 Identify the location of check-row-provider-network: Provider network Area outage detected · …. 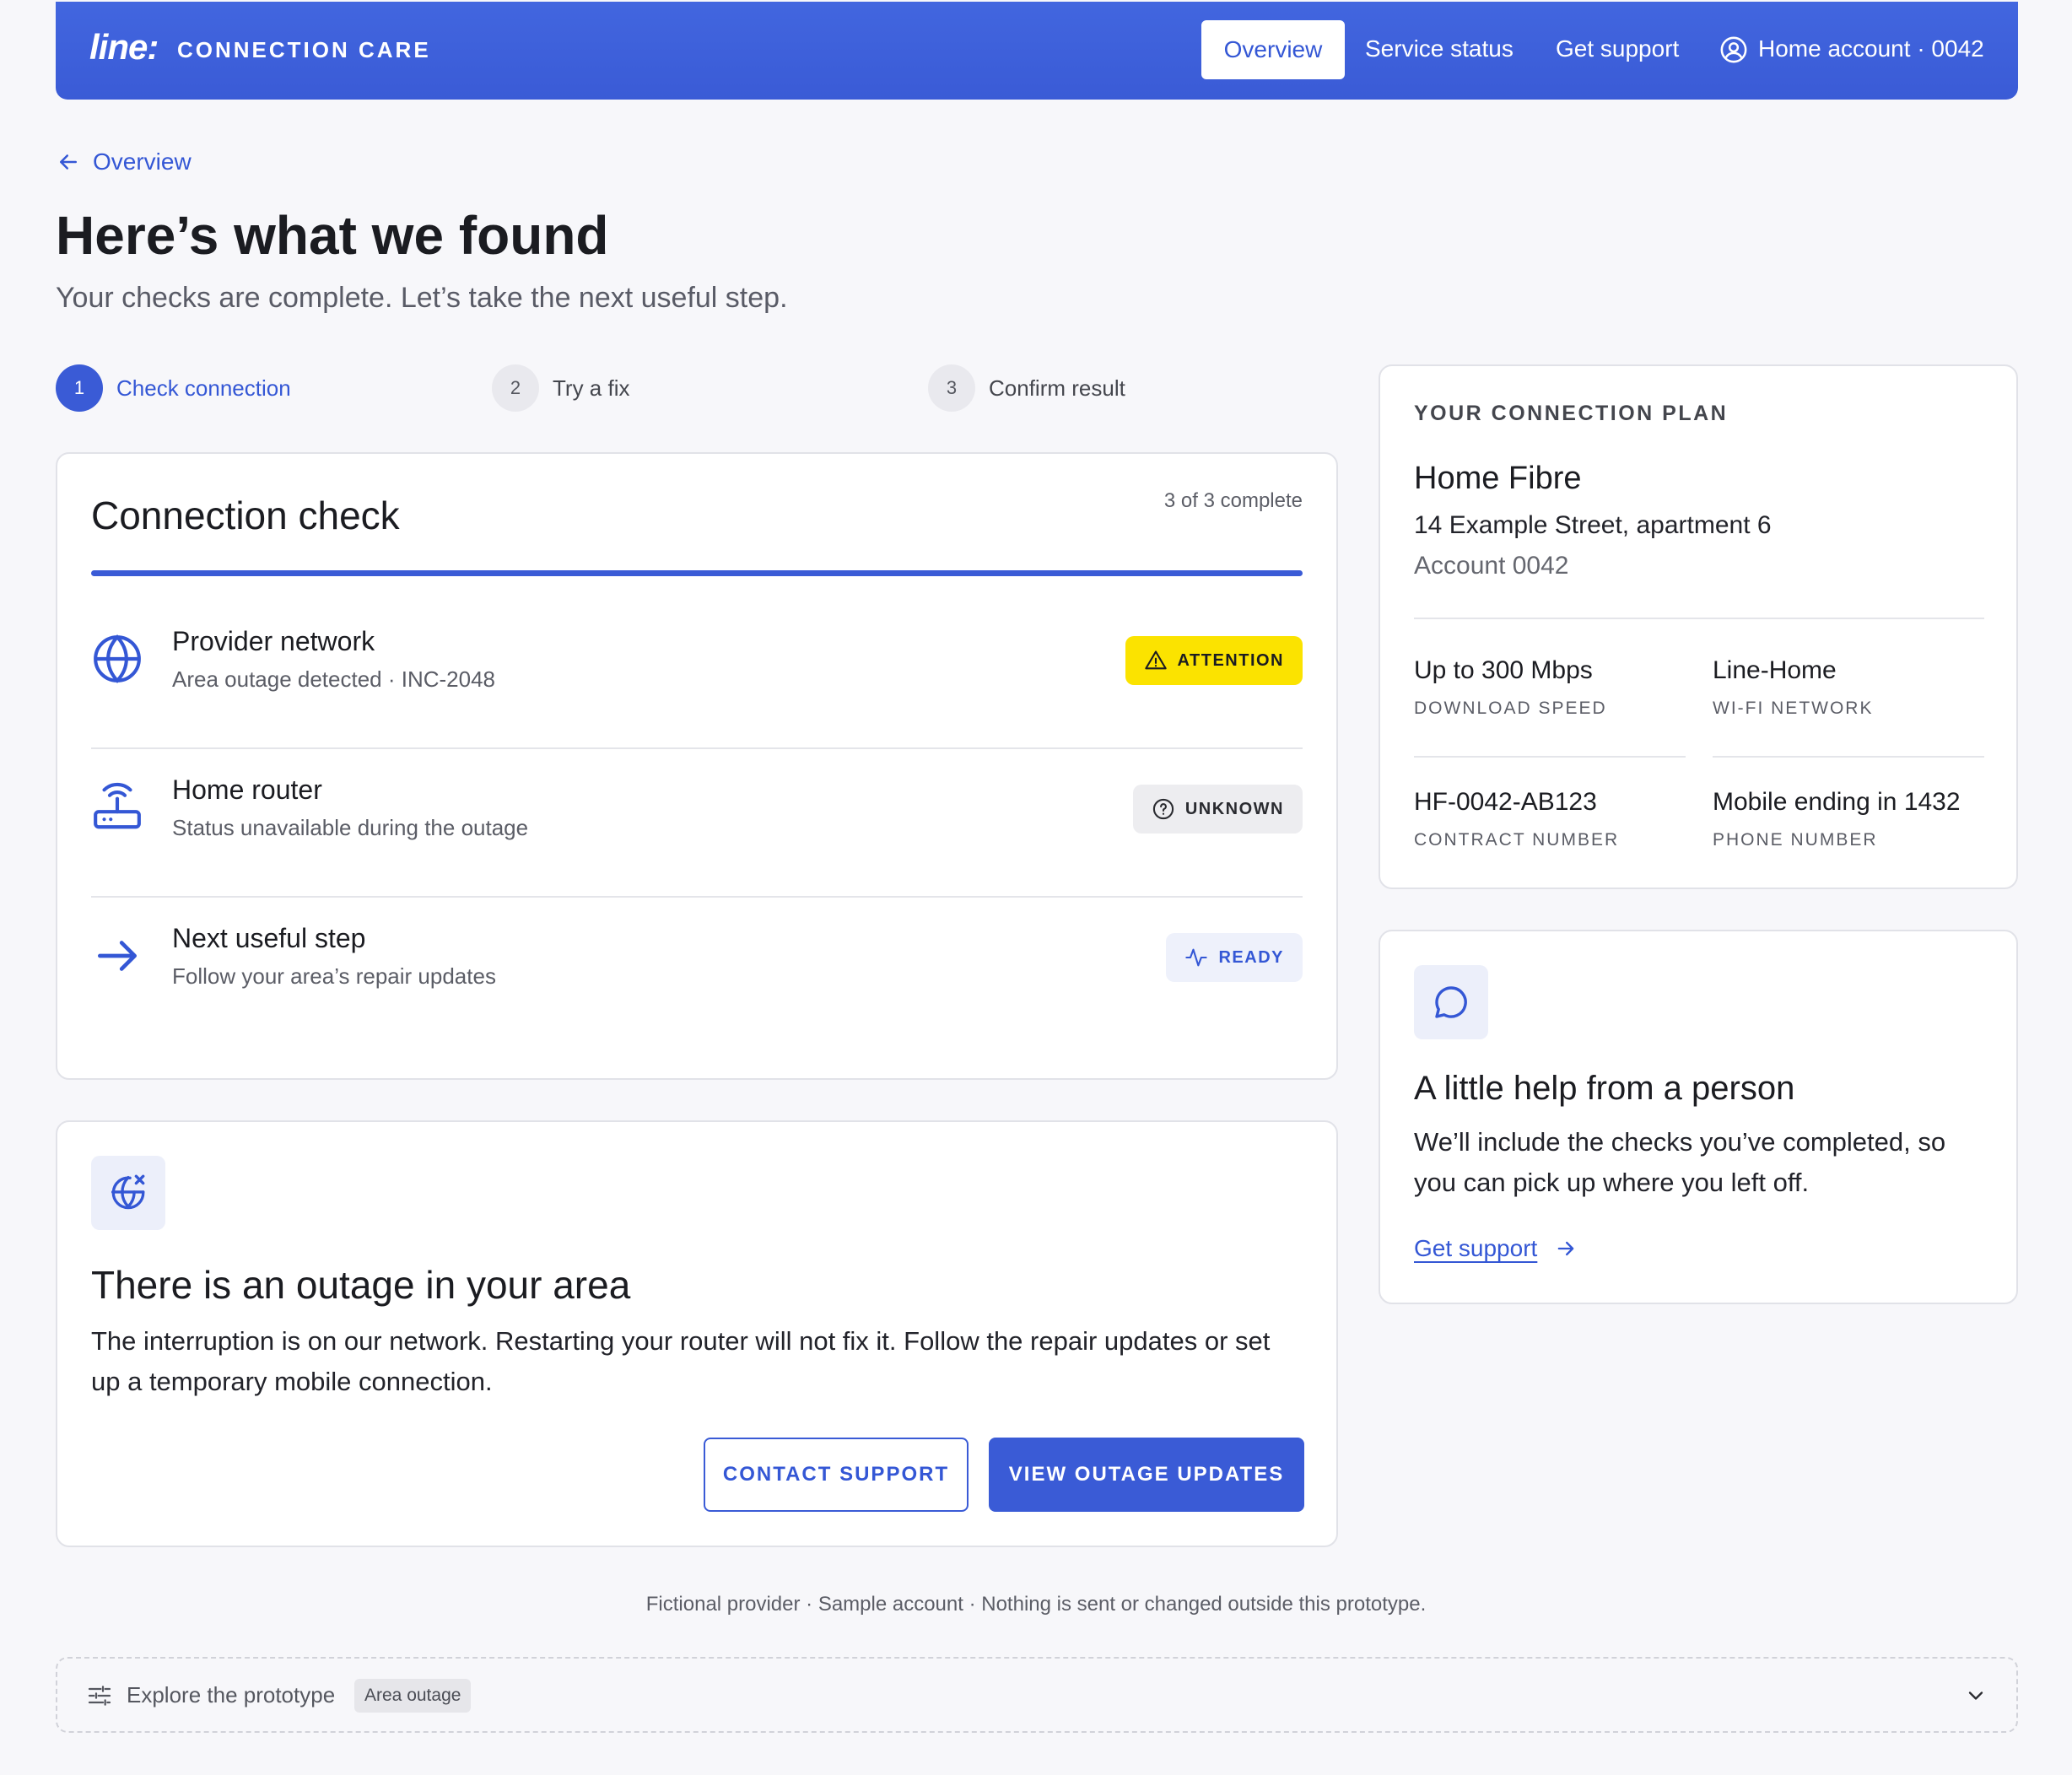
(697, 675).